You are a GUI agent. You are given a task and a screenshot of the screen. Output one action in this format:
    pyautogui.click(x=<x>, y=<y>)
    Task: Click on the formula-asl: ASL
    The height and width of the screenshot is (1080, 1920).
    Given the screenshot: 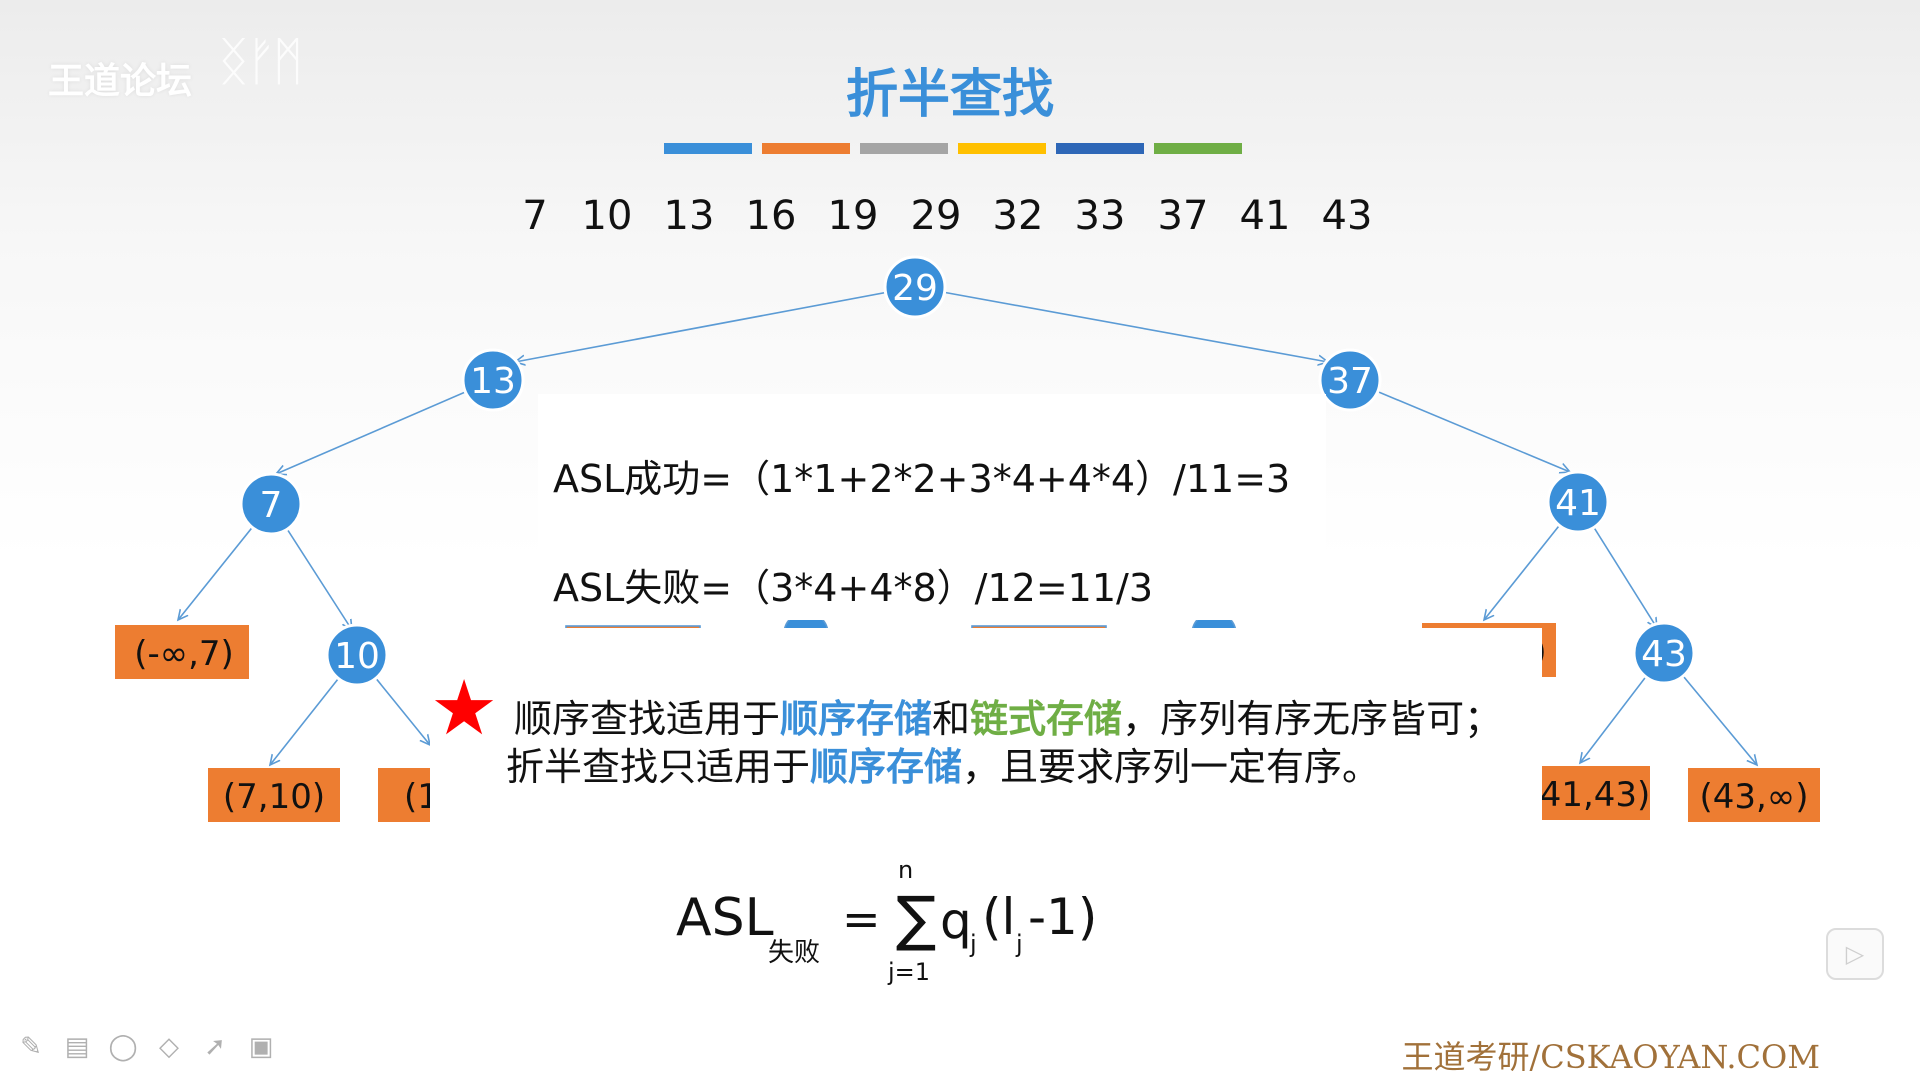 What is the action you would take?
    pyautogui.click(x=725, y=918)
    